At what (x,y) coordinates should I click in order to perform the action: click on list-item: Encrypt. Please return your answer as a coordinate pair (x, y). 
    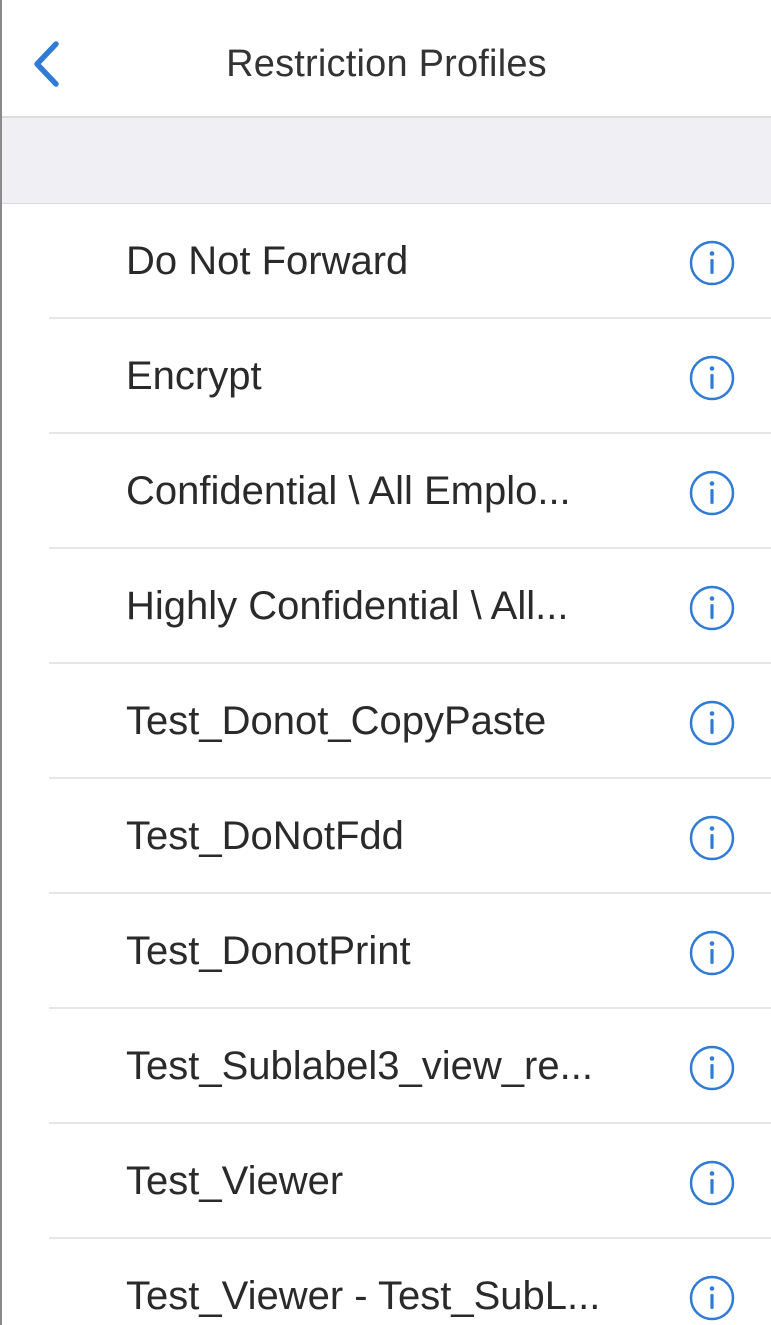
    Looking at the image, I should click on (386, 376).